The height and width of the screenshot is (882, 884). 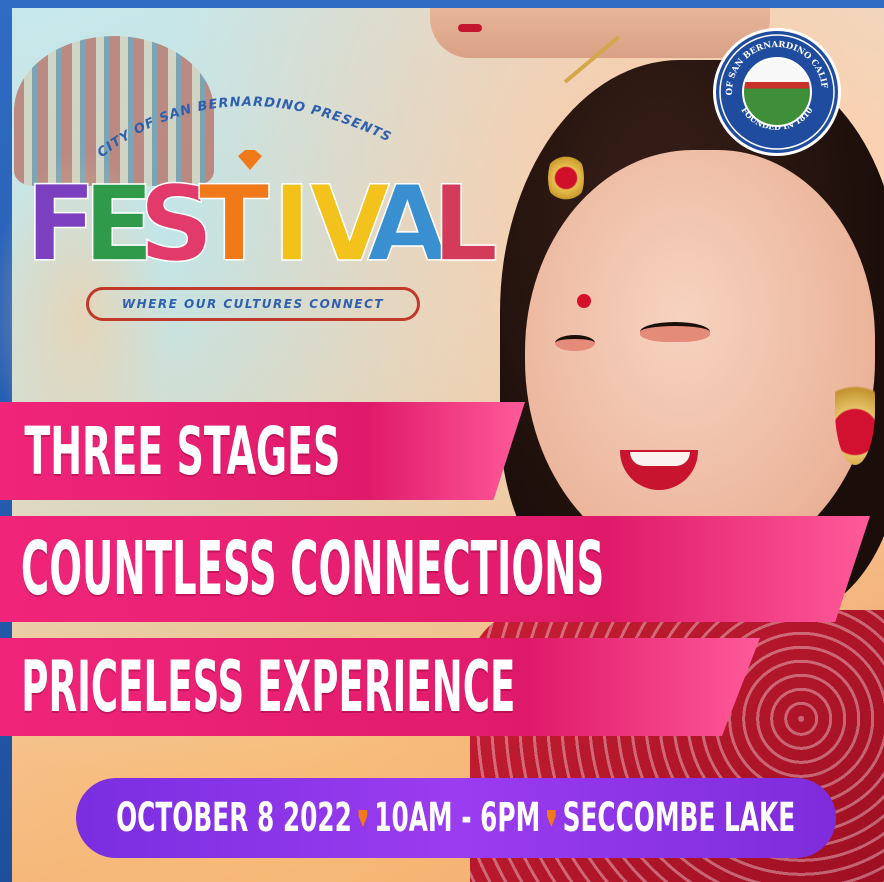 I want to click on banner-text: THREE STAGES, so click(x=182, y=451).